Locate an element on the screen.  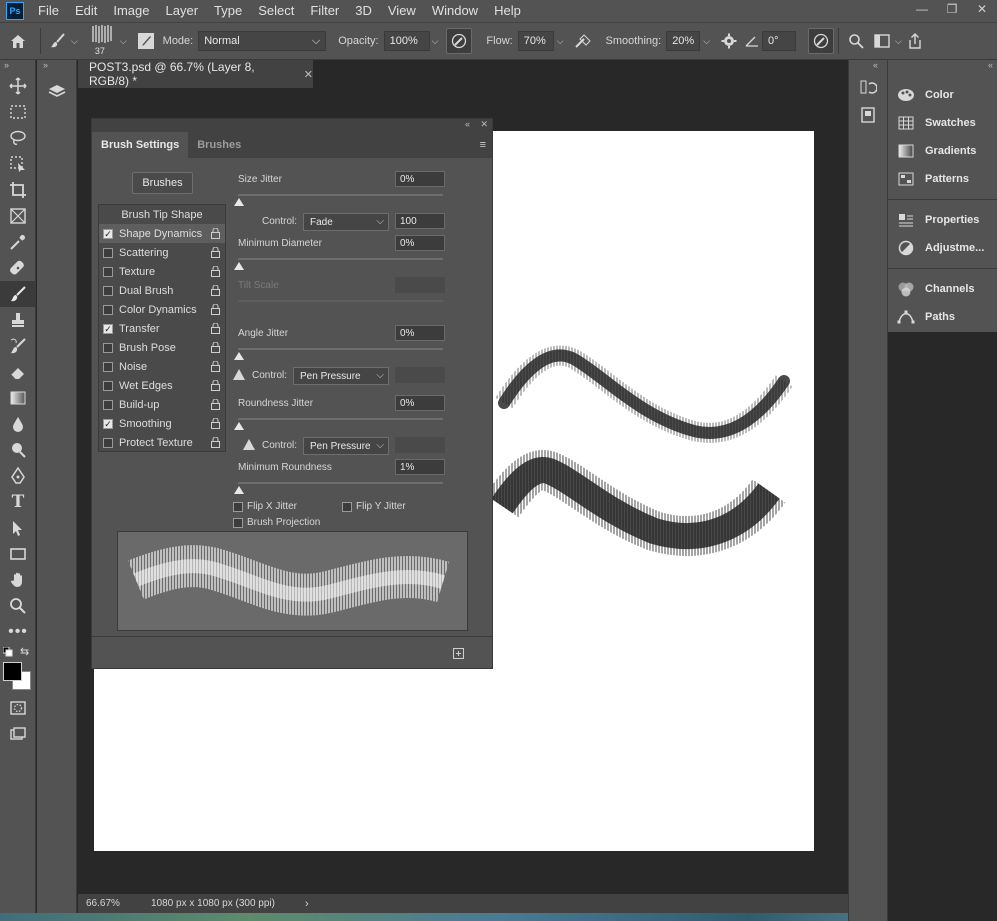
close-tab-icon: ✕ is located at coordinates (308, 74).